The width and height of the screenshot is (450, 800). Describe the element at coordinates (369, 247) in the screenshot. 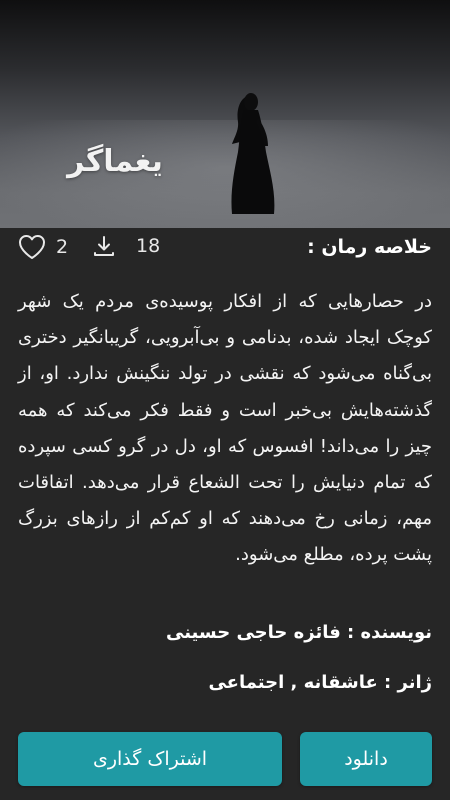

I see `summary-label: خلاصه رمان :` at that location.